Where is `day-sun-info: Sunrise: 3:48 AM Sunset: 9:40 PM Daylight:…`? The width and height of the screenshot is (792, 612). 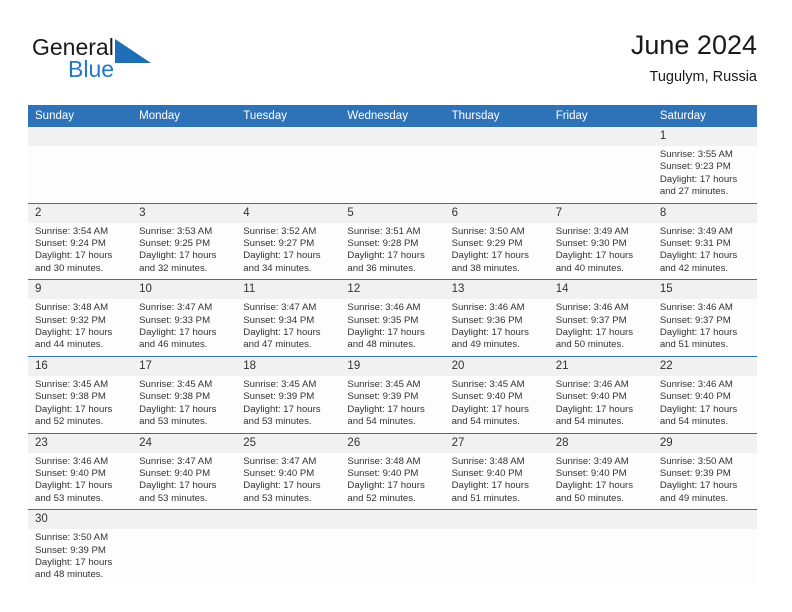
day-sun-info: Sunrise: 3:48 AM Sunset: 9:40 PM Daylight:… is located at coordinates (392, 481).